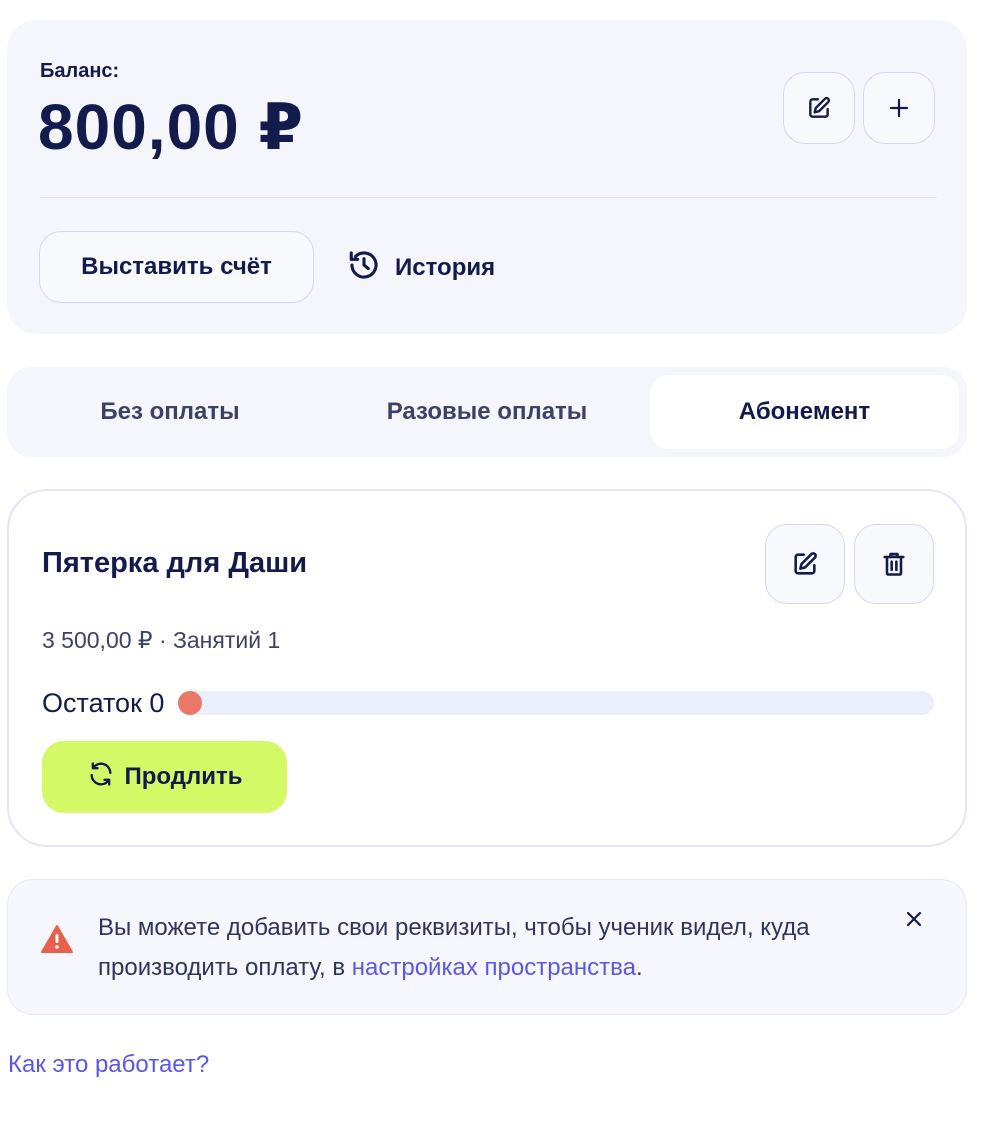  I want to click on plus-icon, so click(899, 108).